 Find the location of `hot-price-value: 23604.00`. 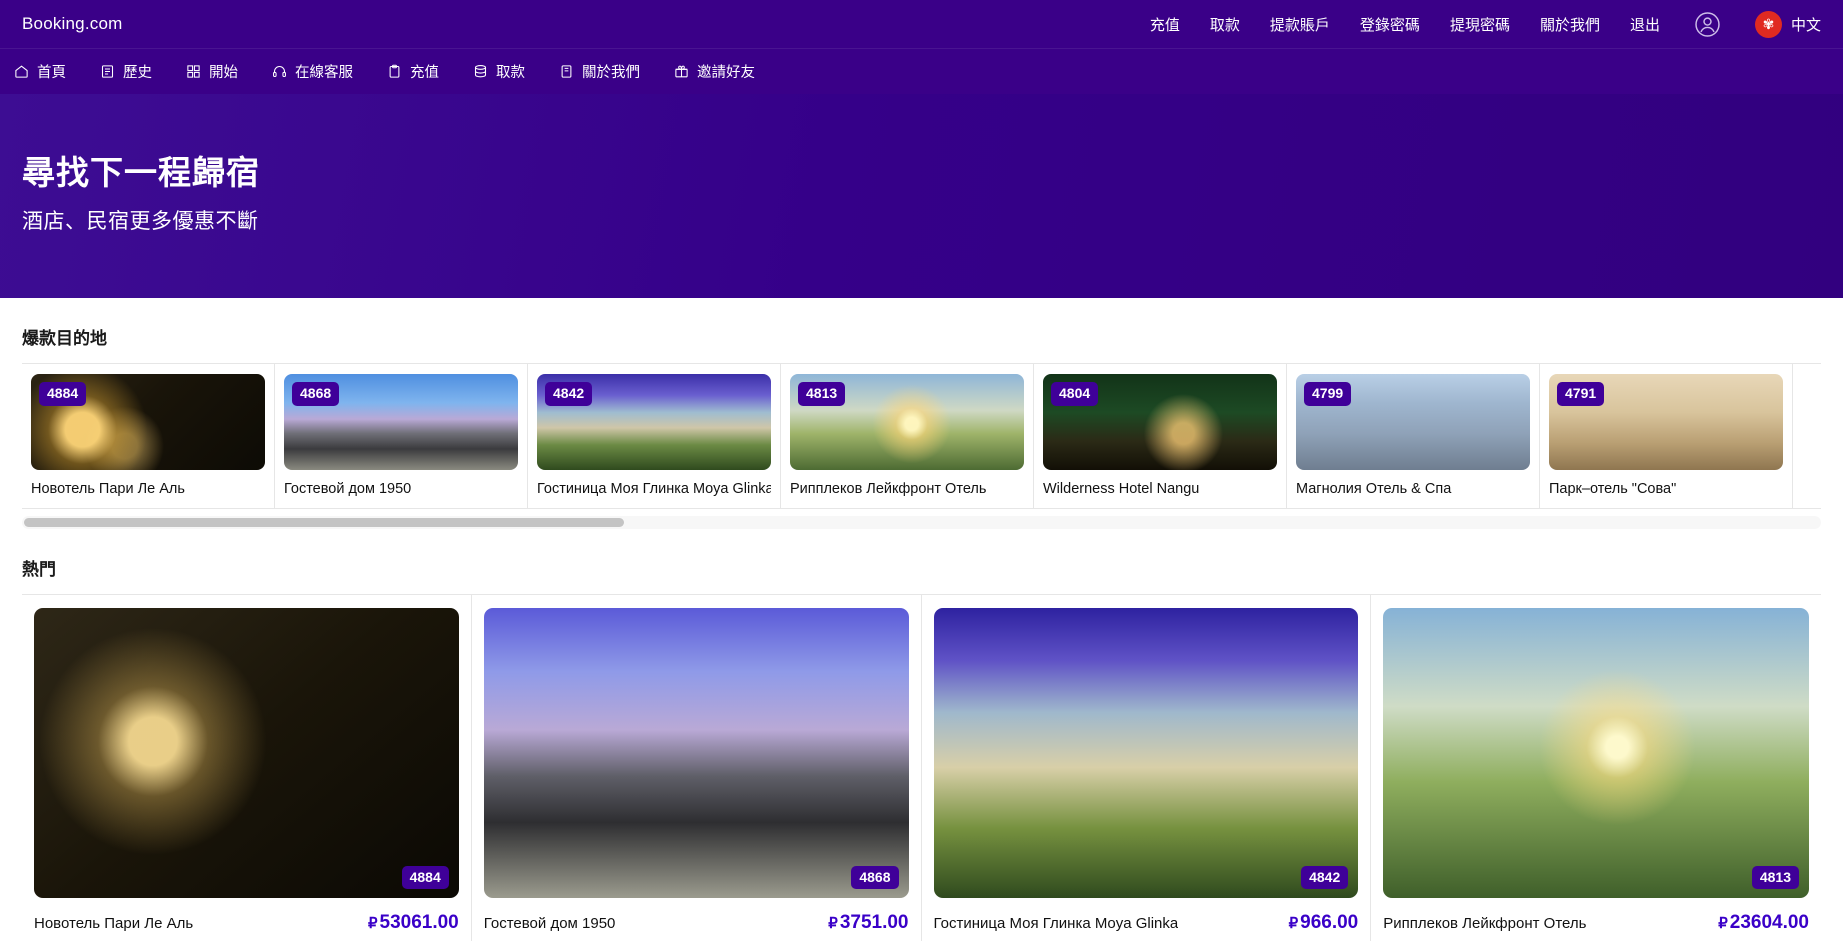

hot-price-value: 23604.00 is located at coordinates (1769, 922).